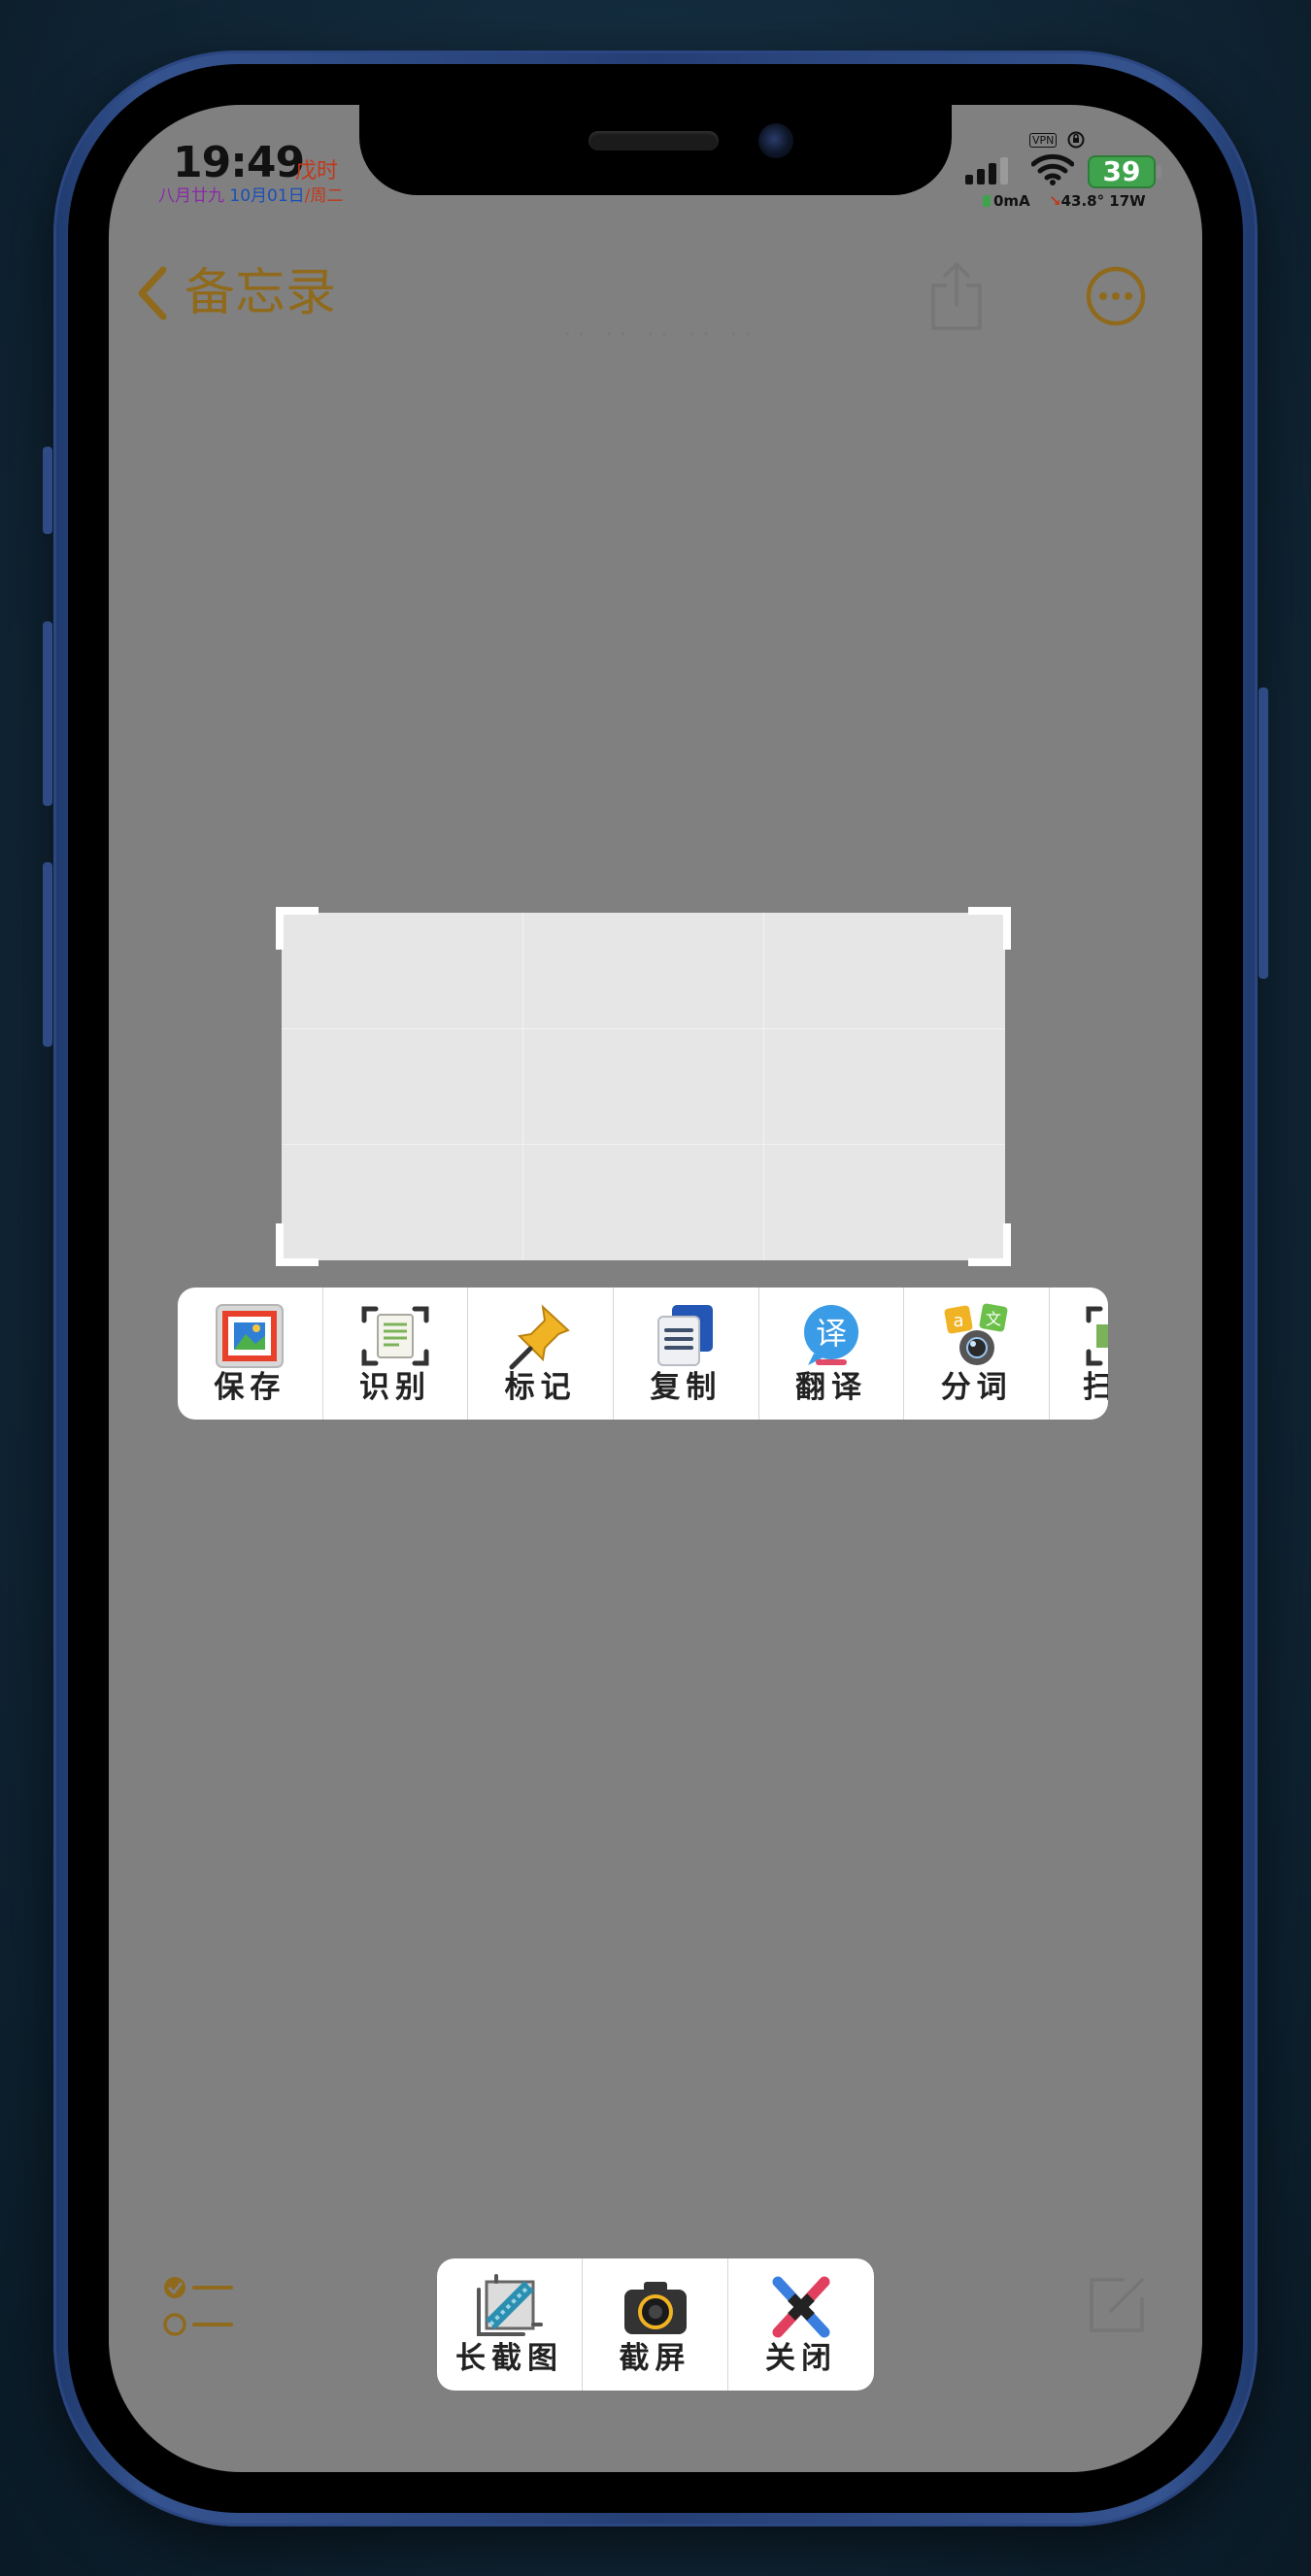  Describe the element at coordinates (47, 955) in the screenshot. I see `volume-down-button` at that location.